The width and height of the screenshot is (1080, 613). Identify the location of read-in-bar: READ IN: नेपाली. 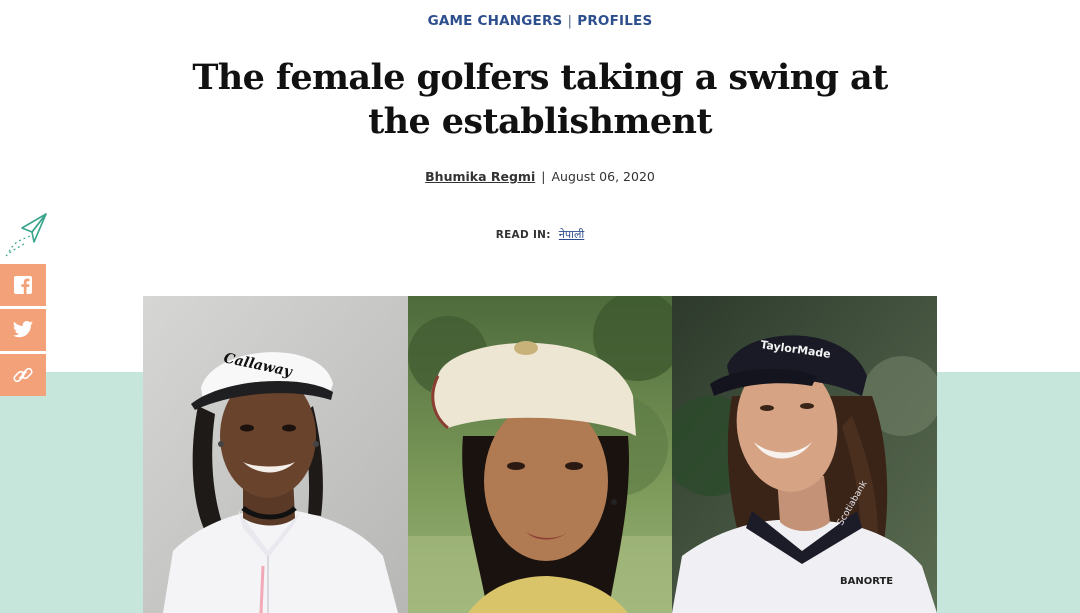
(540, 234).